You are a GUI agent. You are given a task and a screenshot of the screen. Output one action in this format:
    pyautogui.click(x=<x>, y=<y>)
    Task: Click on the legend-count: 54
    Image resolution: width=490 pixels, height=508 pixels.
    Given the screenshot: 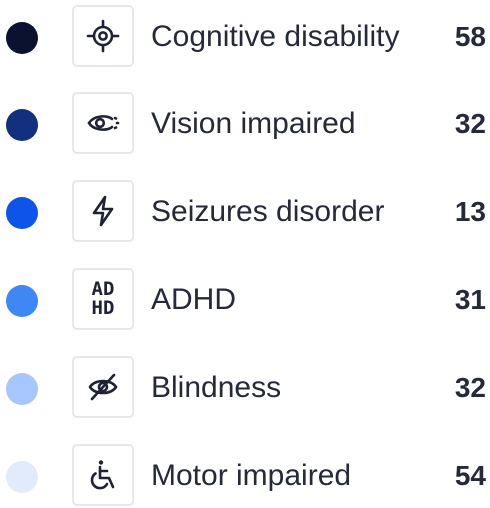 What is the action you would take?
    pyautogui.click(x=470, y=475)
    